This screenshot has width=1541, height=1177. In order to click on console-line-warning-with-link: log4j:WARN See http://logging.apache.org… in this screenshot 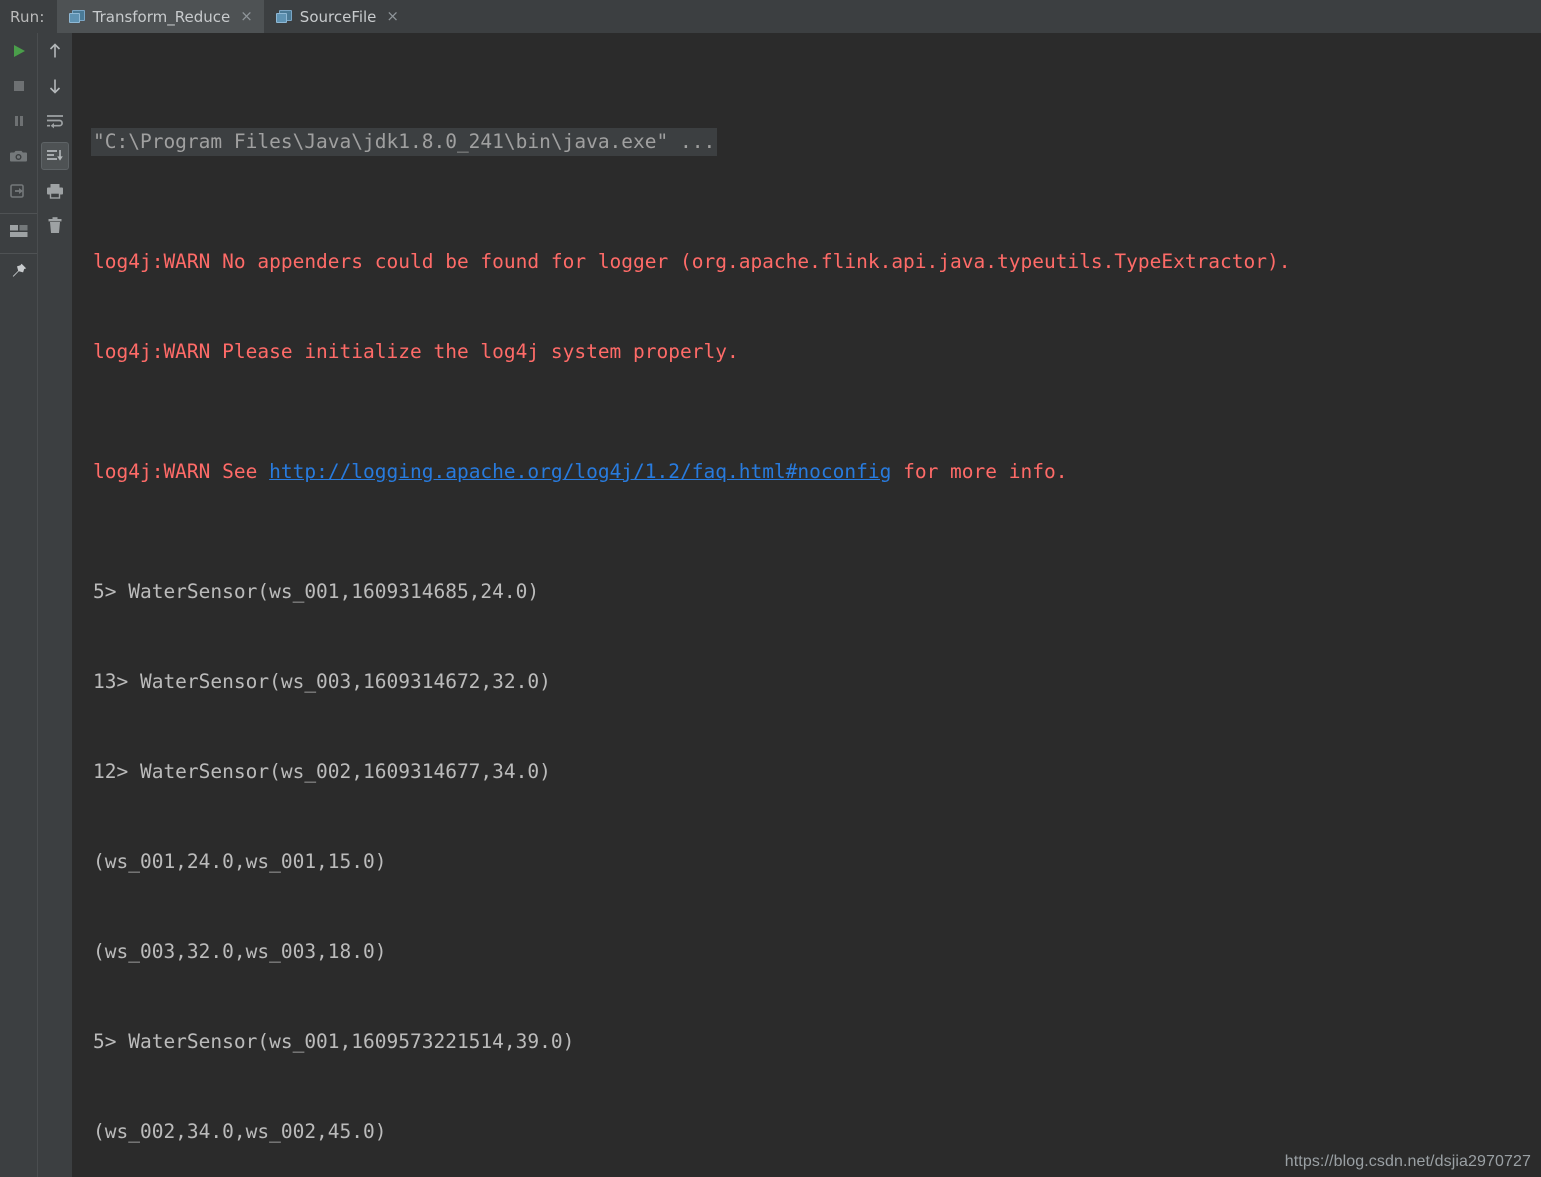, I will do `click(807, 472)`.